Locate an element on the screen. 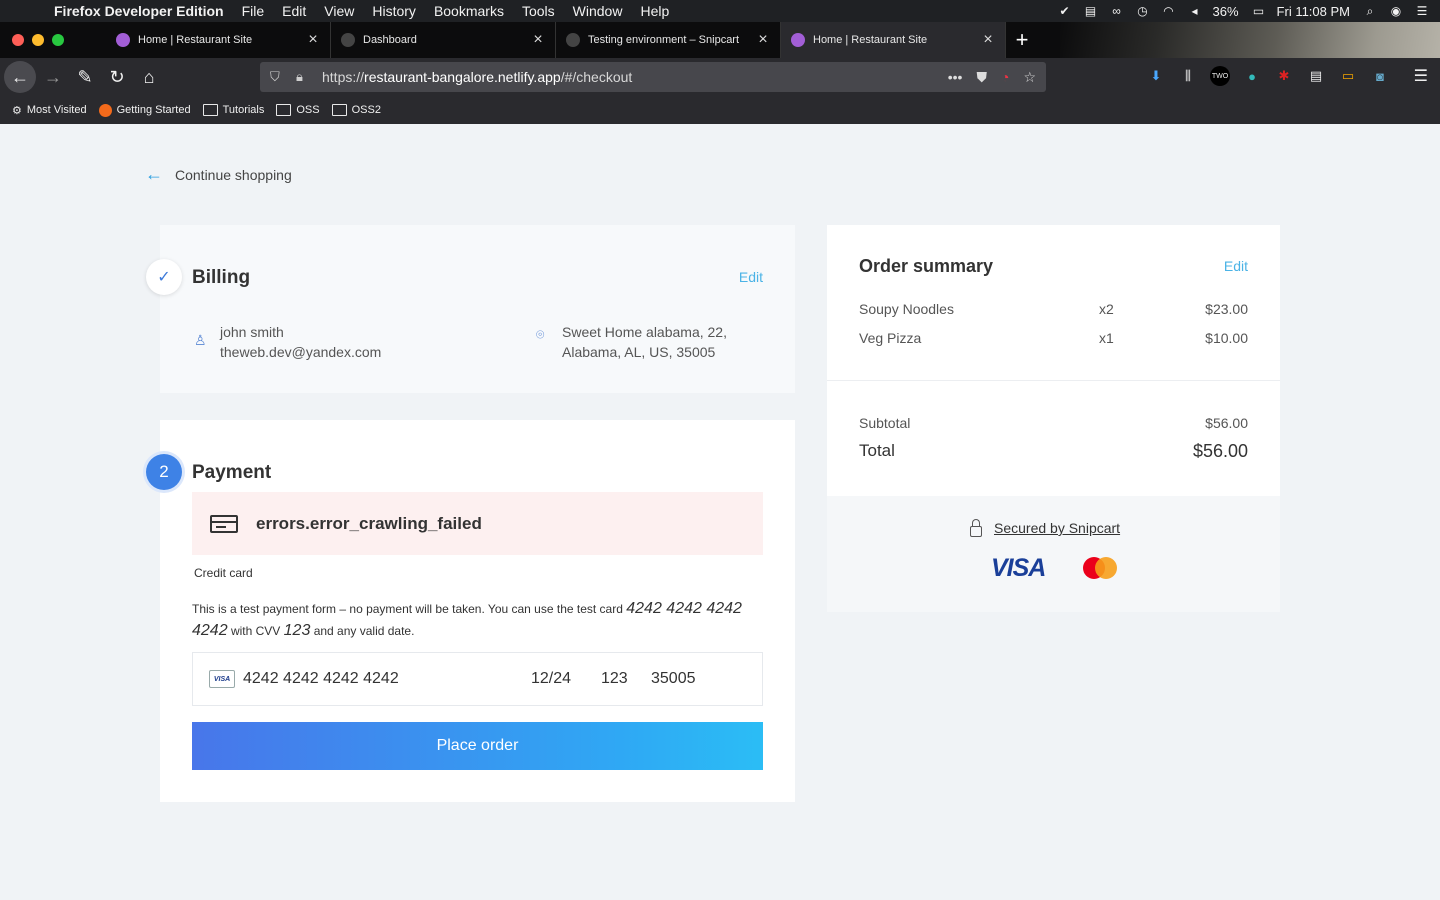 The width and height of the screenshot is (1440, 900). clock: Fri 11:08 PM is located at coordinates (1313, 11).